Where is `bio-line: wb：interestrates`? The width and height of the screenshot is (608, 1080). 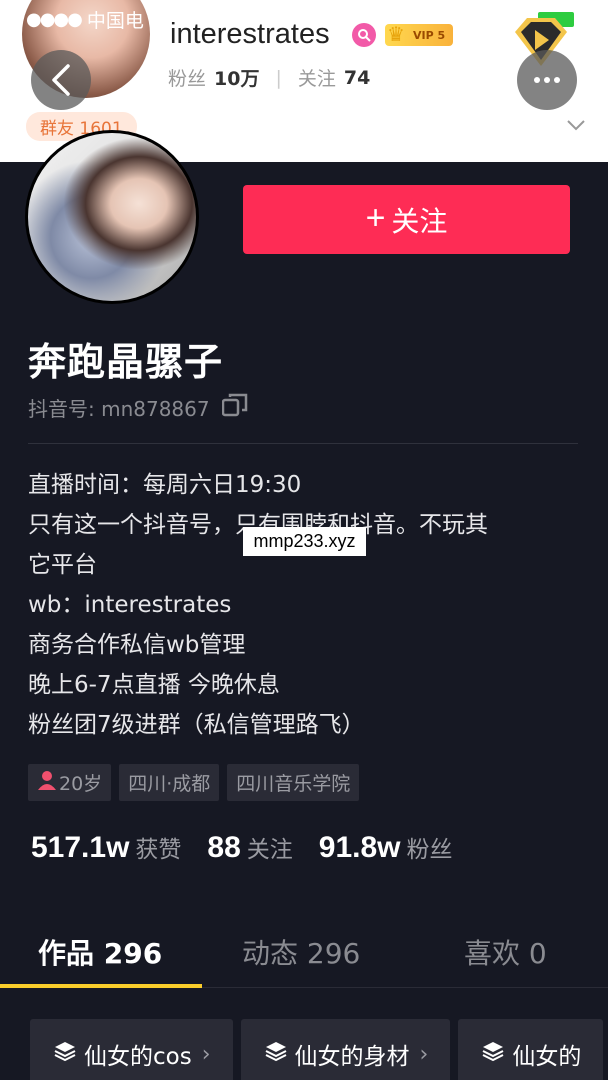
bio-line: wb：interestrates is located at coordinates (130, 605).